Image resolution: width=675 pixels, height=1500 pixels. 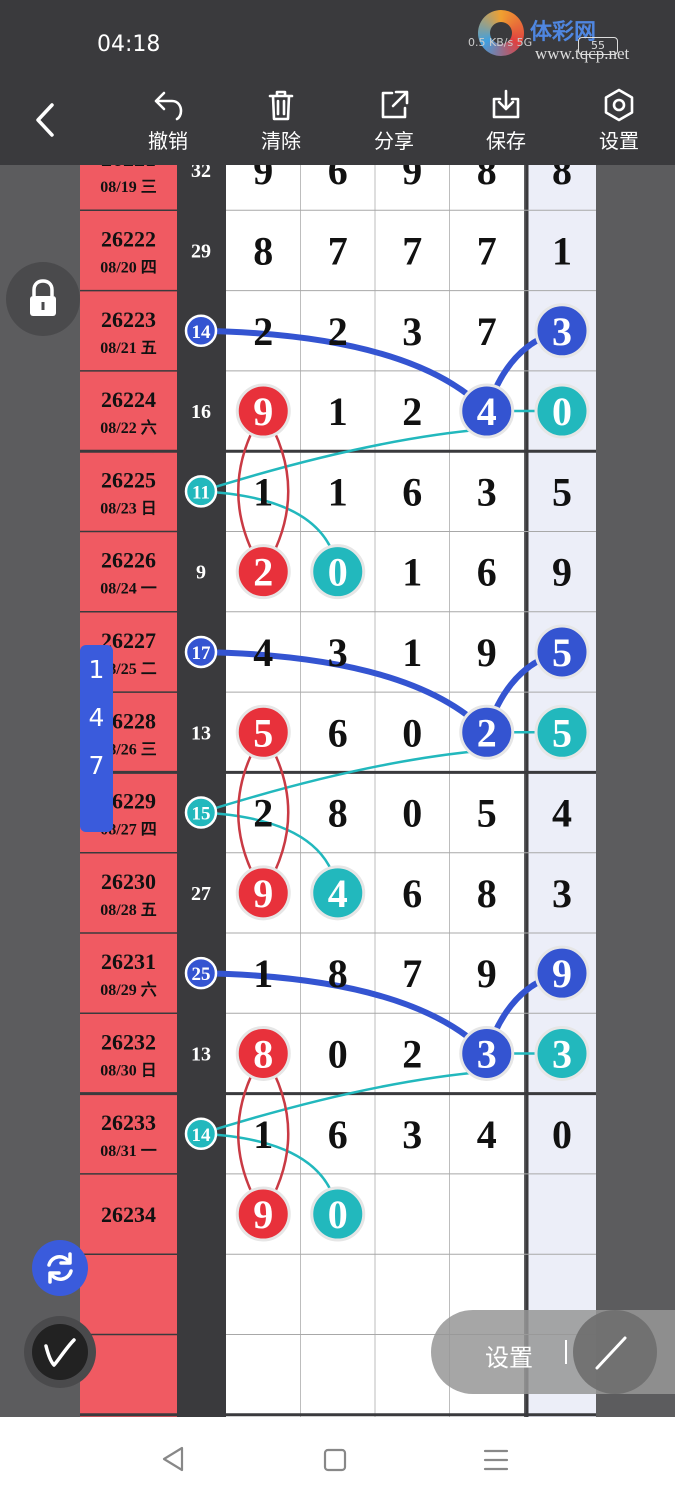 I want to click on issue-date: 08/29 六, so click(x=128, y=989).